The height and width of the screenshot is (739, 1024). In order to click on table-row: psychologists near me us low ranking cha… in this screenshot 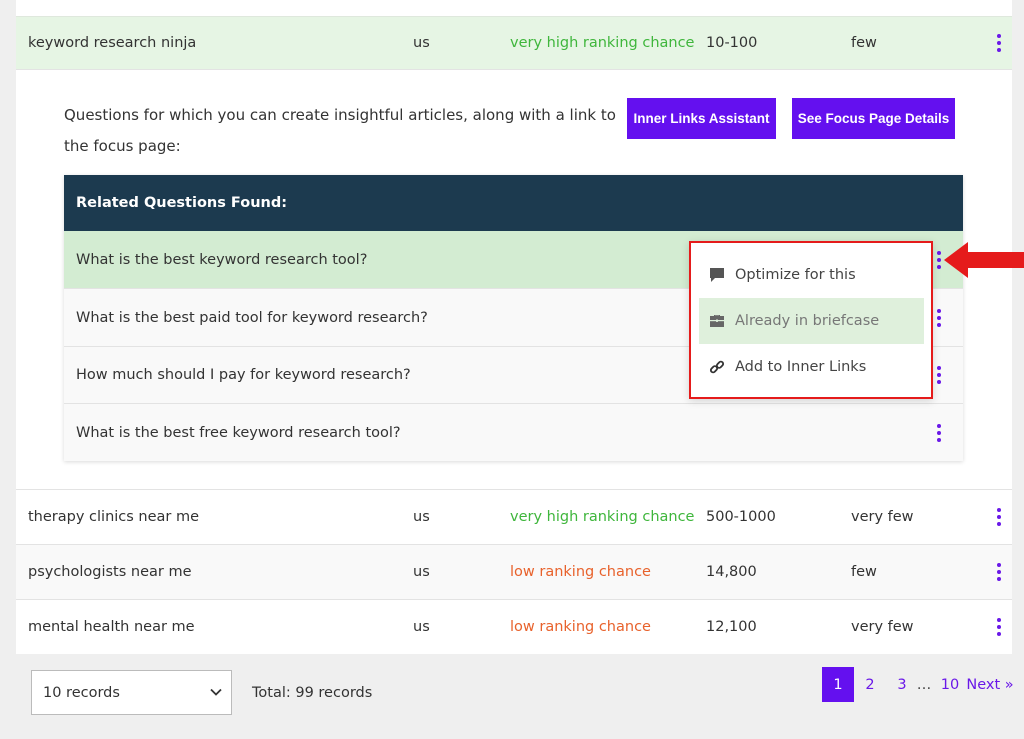, I will do `click(514, 572)`.